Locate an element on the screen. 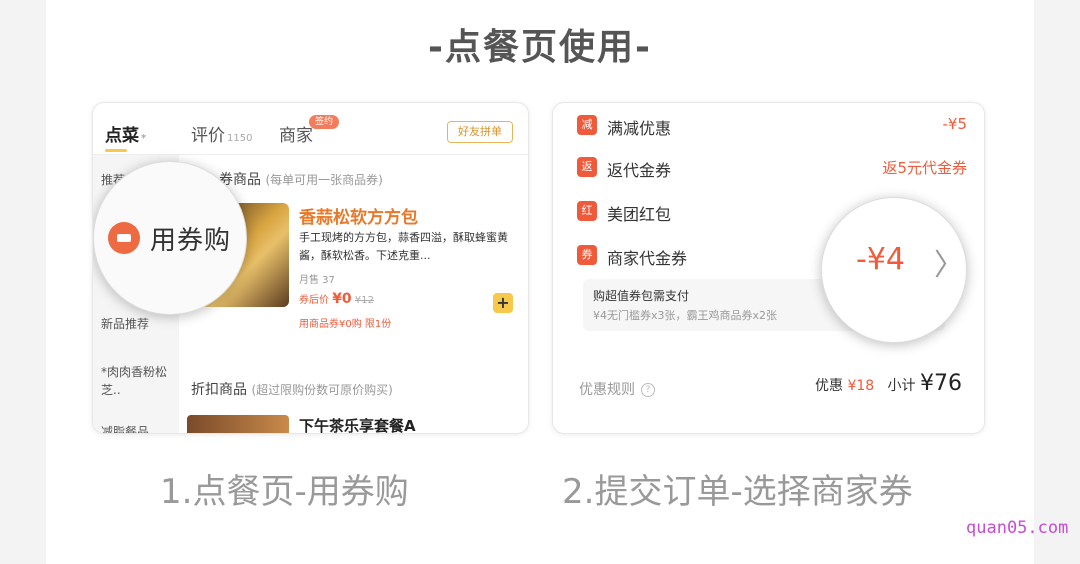 The image size is (1080, 564). merchant-badge: 签约 is located at coordinates (324, 122).